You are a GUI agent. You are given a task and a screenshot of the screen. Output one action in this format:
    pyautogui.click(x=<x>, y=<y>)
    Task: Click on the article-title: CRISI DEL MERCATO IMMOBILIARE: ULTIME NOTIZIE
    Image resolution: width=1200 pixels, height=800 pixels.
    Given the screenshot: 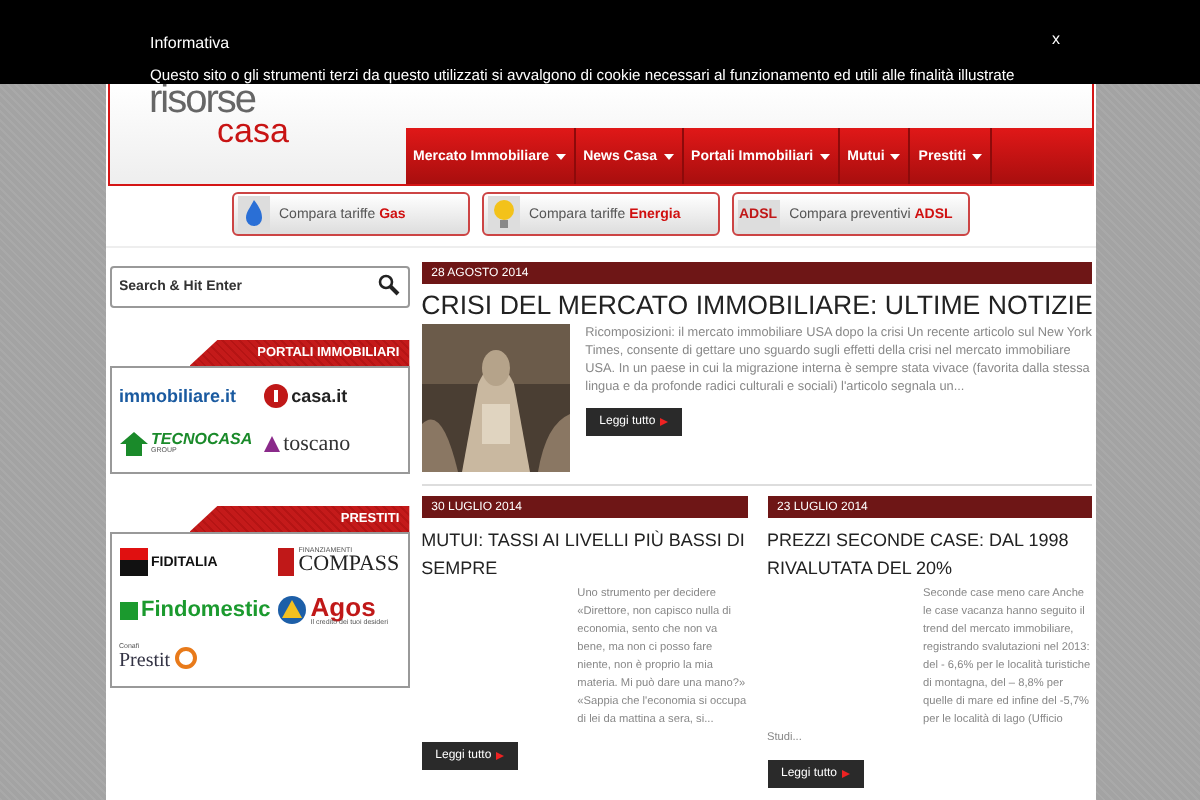 What is the action you would take?
    pyautogui.click(x=757, y=305)
    